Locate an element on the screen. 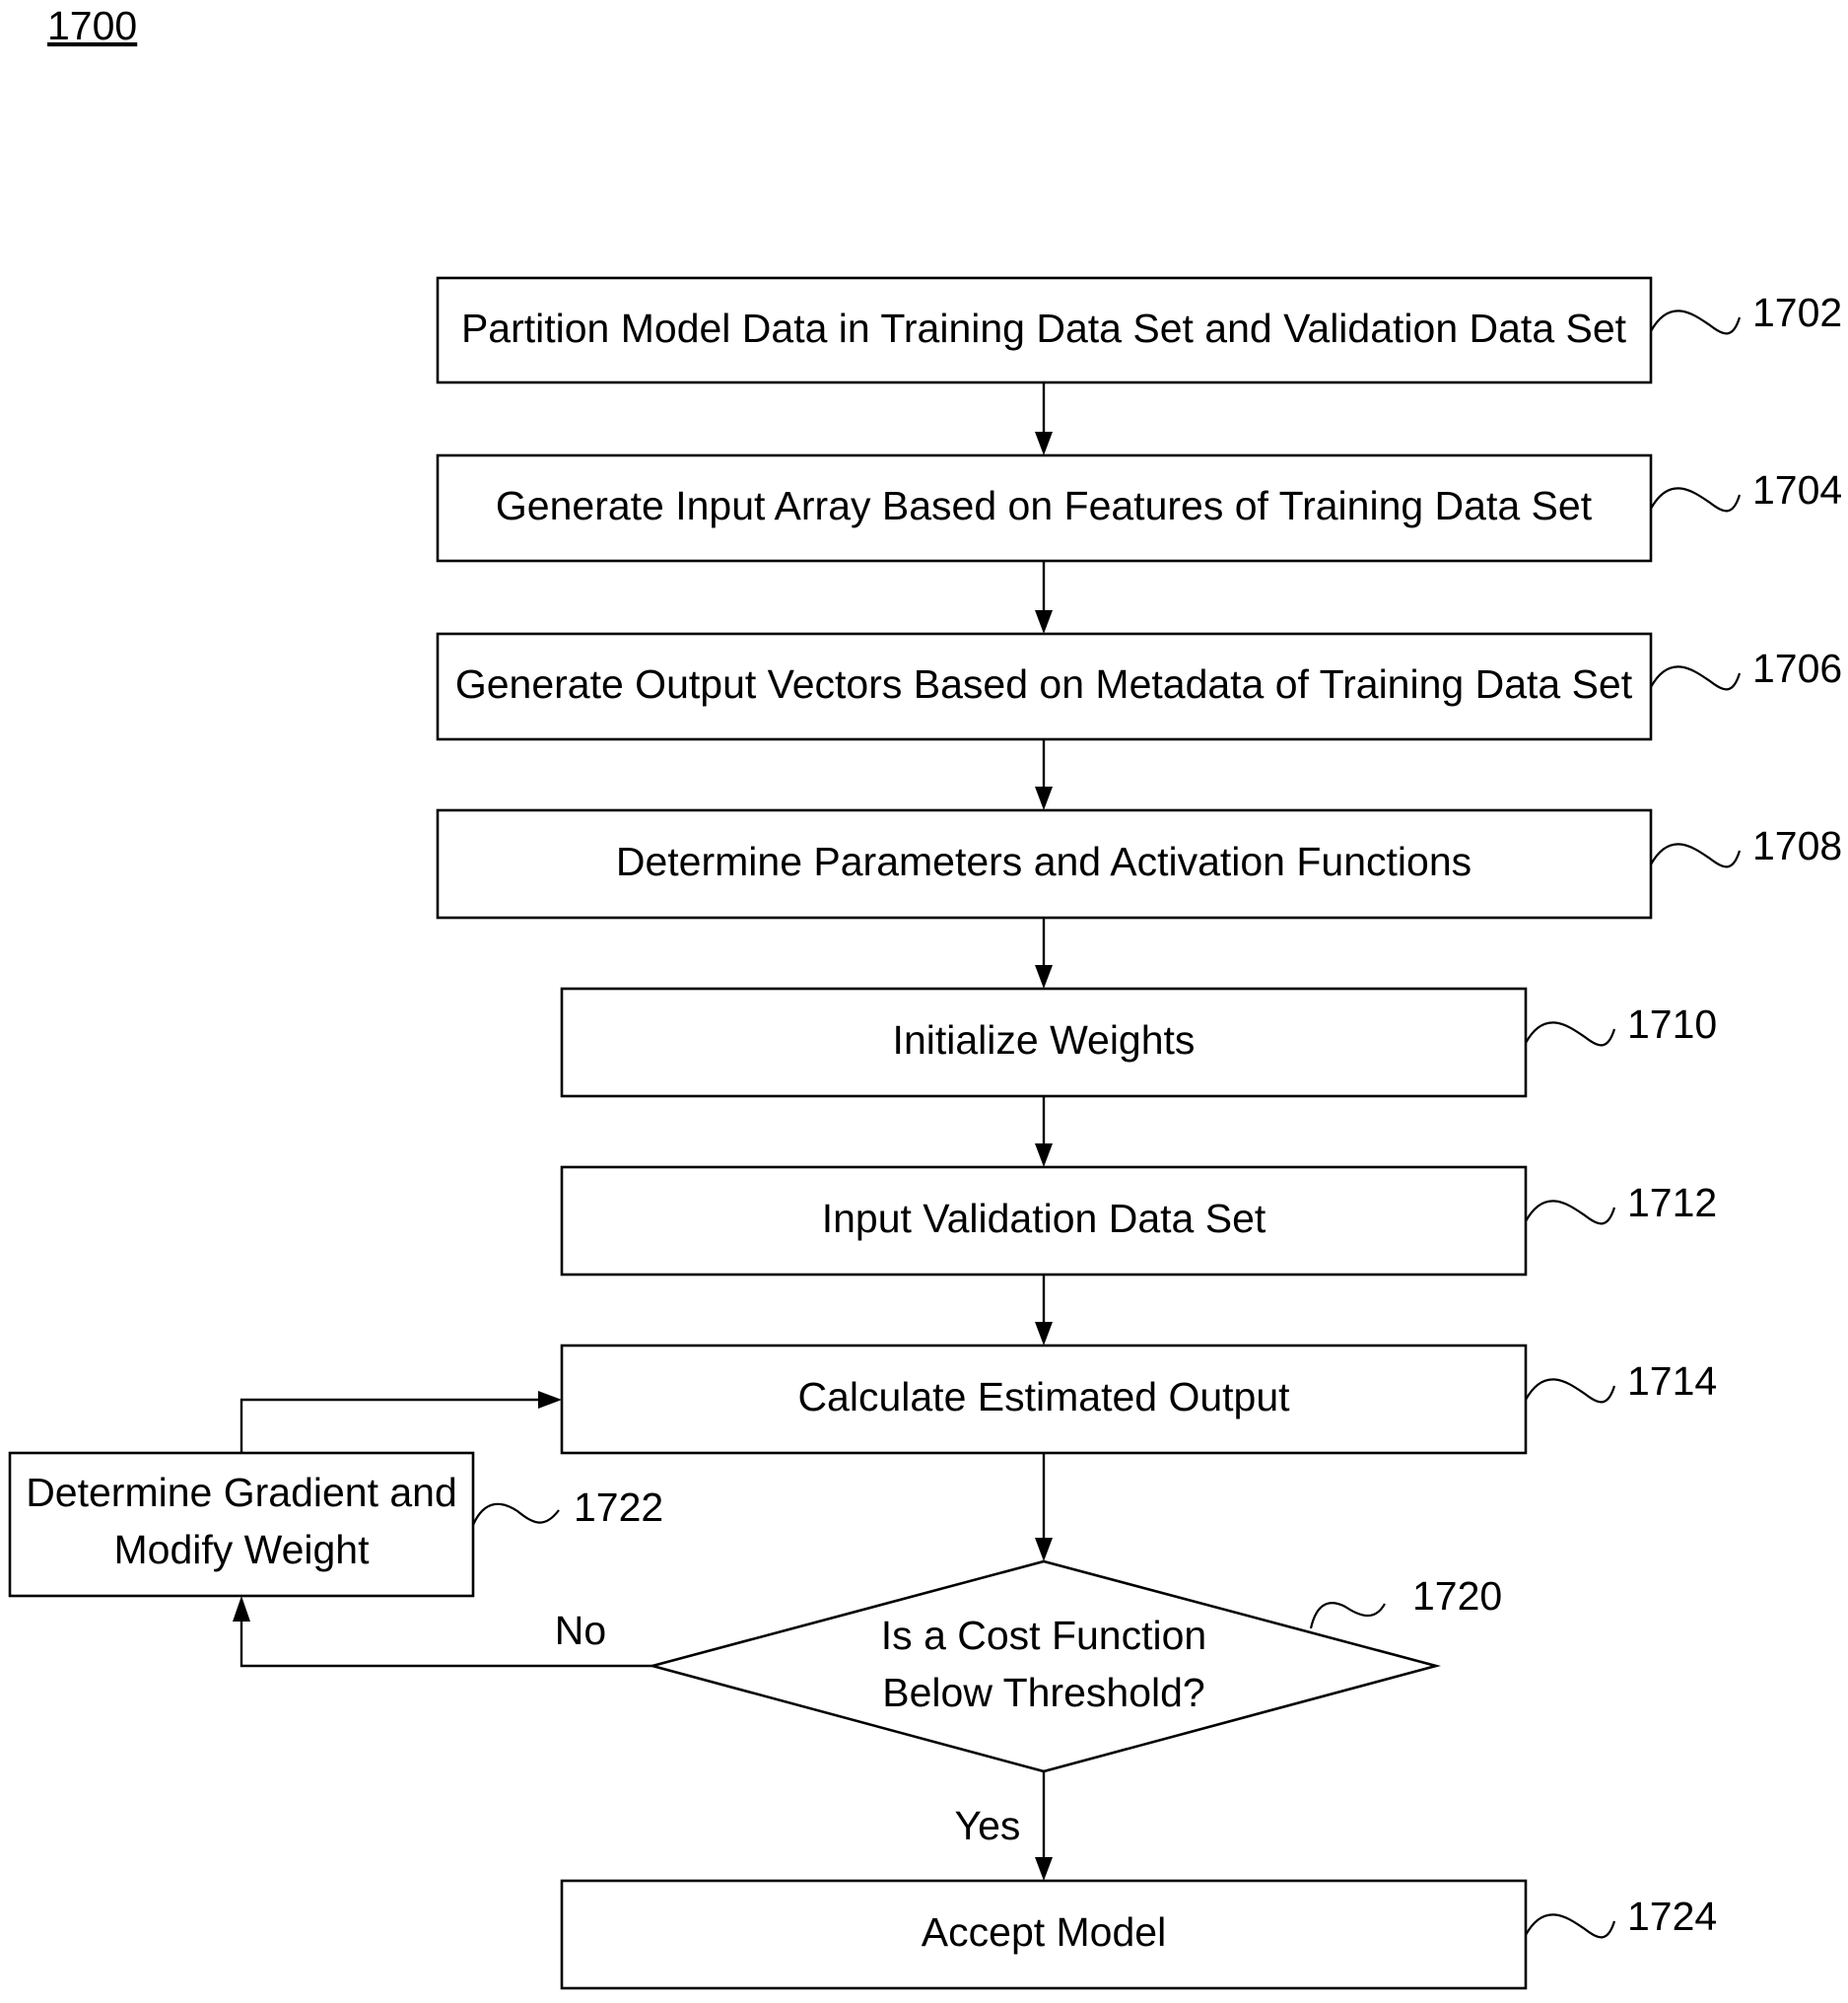 Image resolution: width=1848 pixels, height=2003 pixels. step-text: Input Validation Data Set is located at coordinates (1044, 1218).